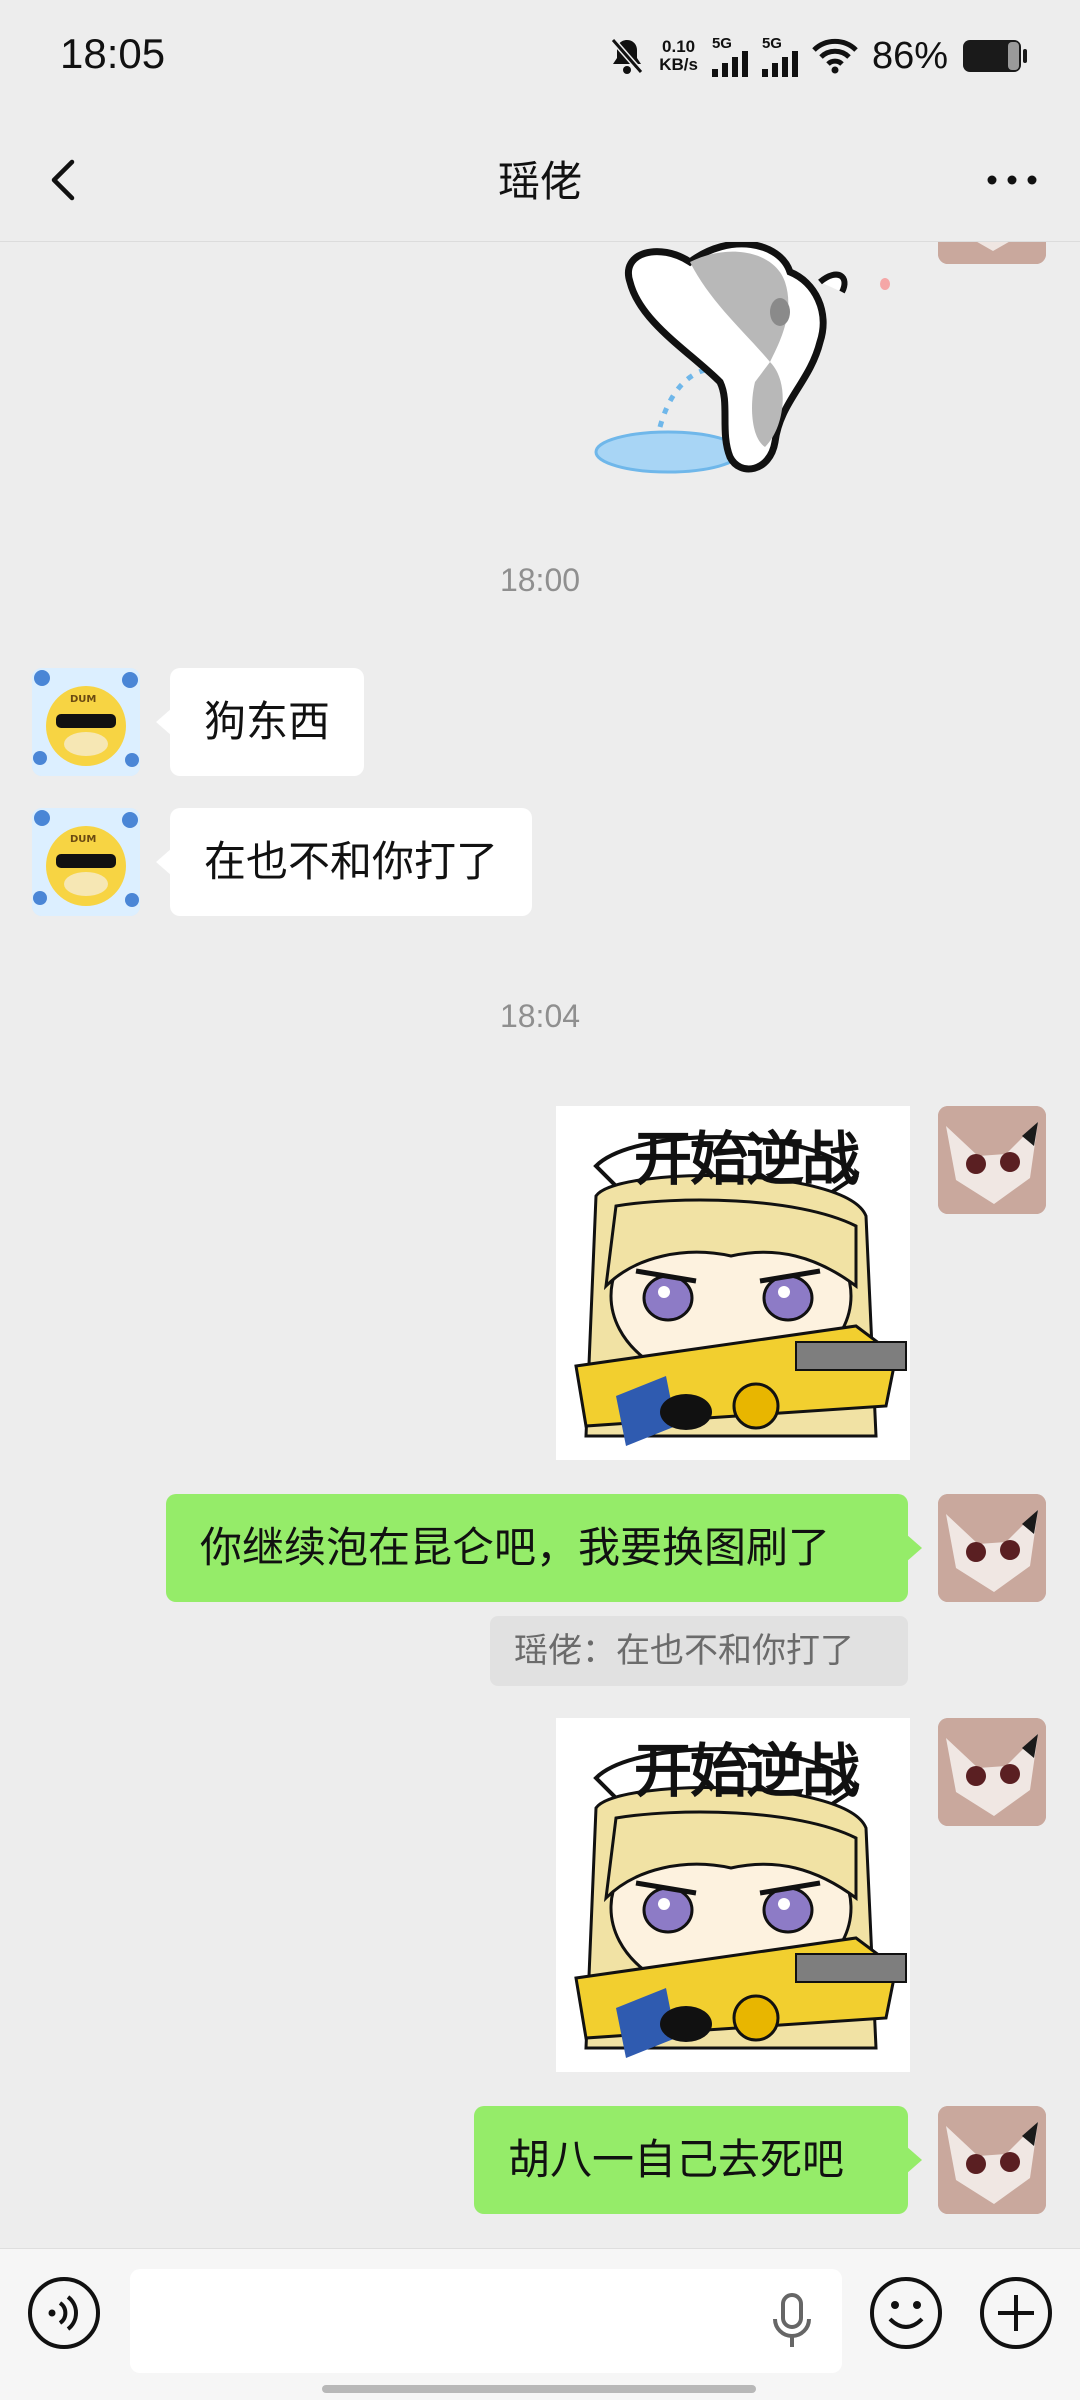  Describe the element at coordinates (1016, 2313) in the screenshot. I see `plus-icon` at that location.